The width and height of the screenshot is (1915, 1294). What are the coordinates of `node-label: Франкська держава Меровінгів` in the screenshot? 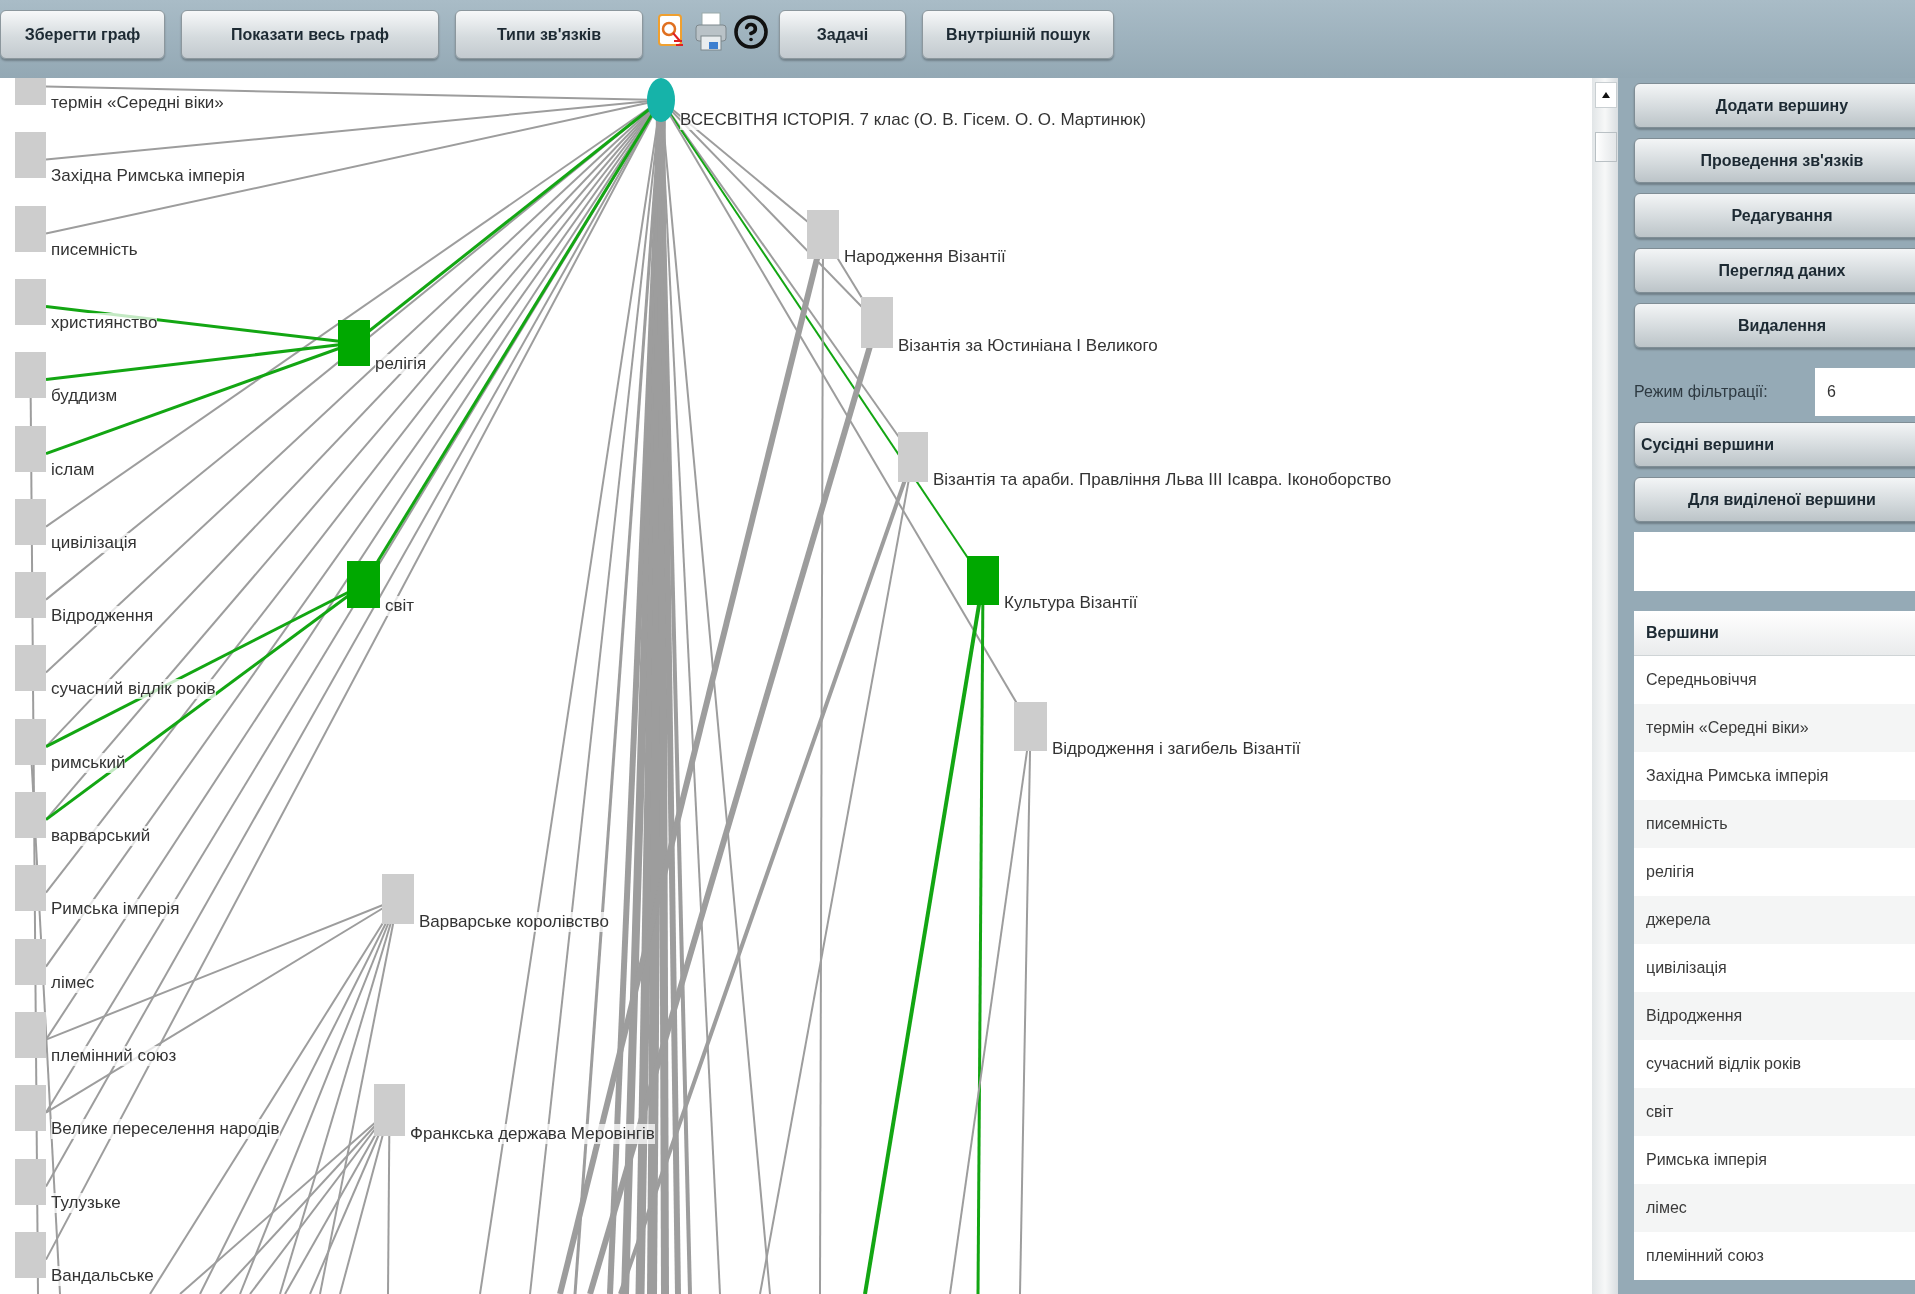 It's located at (532, 1134).